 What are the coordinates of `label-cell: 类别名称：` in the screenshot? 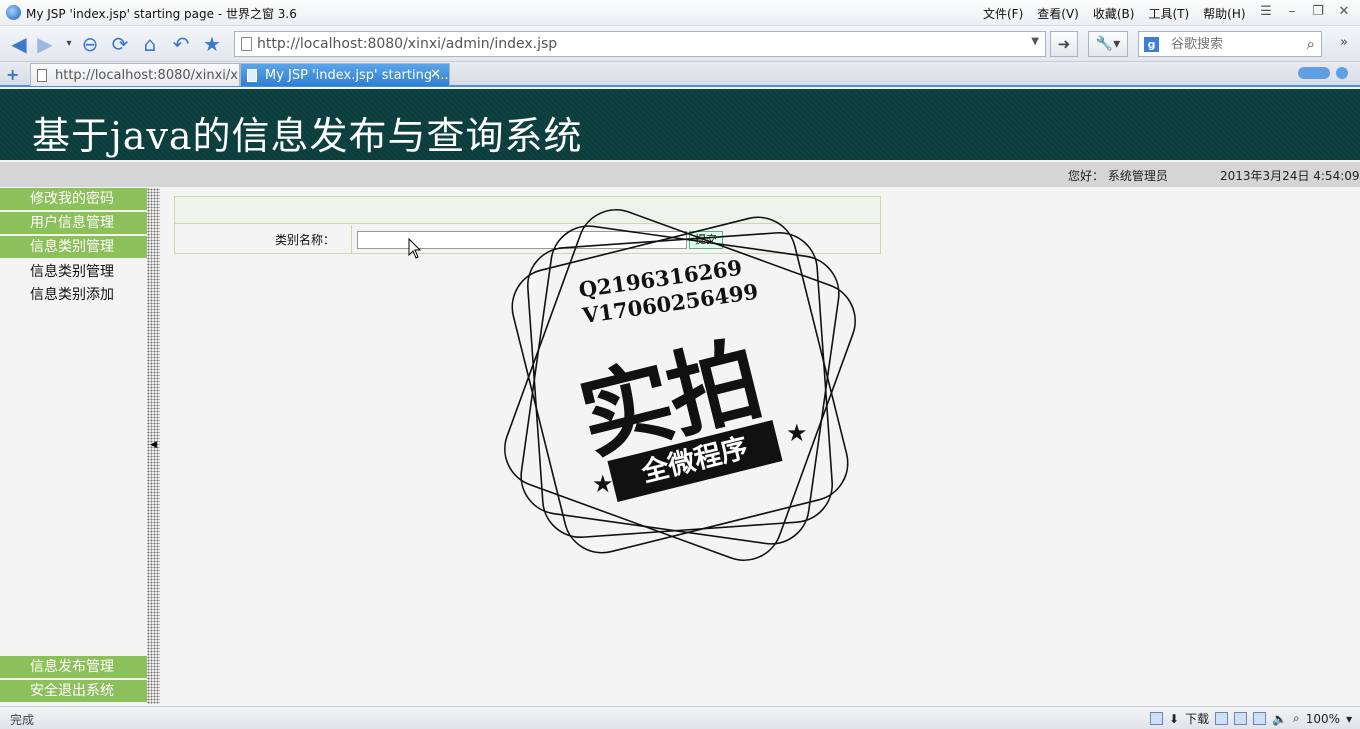 It's located at (263, 239).